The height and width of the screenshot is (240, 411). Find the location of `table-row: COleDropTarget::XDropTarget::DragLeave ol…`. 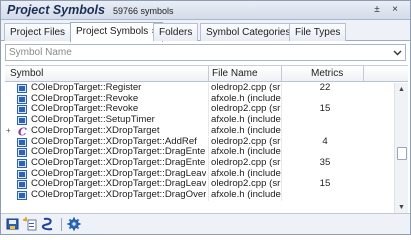

table-row: COleDropTarget::XDropTarget::DragLeave ol… is located at coordinates (199, 184).